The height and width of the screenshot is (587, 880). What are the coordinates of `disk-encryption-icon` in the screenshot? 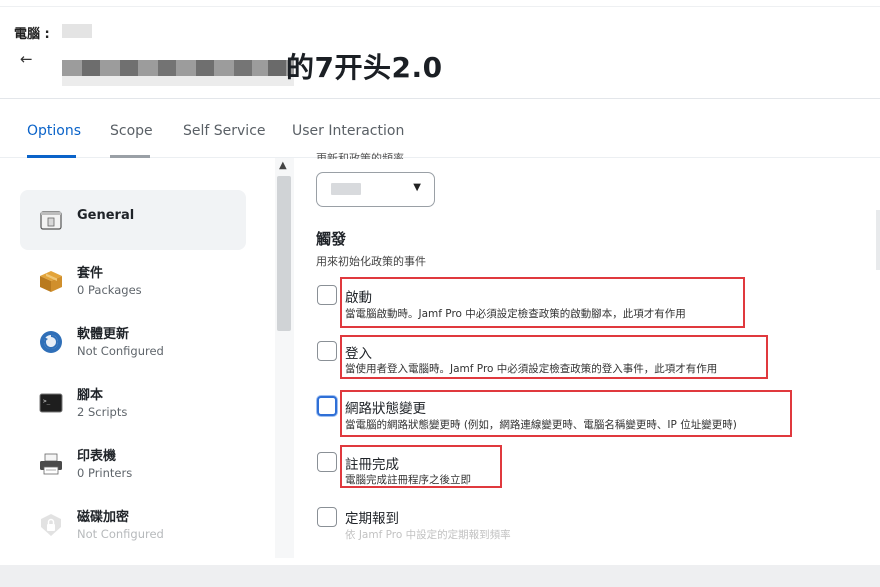 It's located at (51, 525).